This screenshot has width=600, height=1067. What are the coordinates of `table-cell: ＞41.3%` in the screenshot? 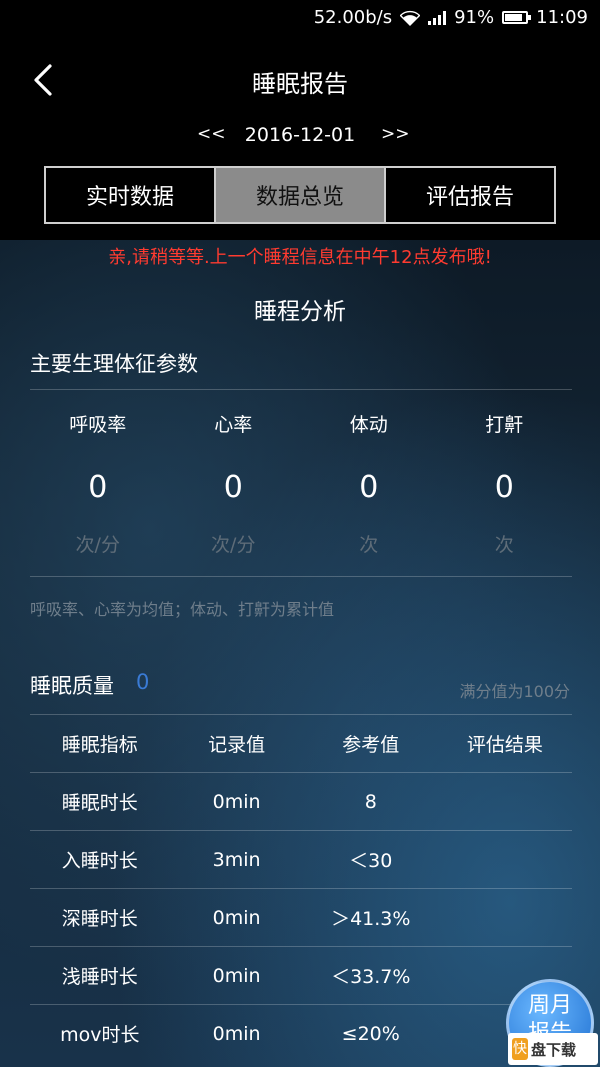 It's located at (371, 919).